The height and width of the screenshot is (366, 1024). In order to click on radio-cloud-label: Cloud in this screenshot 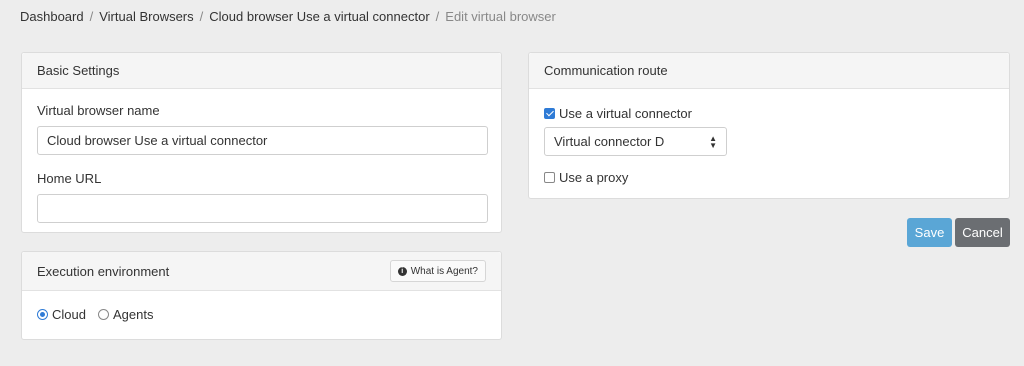, I will do `click(69, 314)`.